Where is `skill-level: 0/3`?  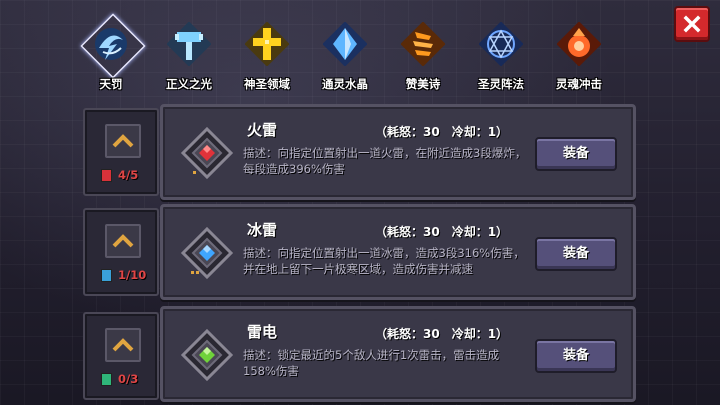 skill-level: 0/3 is located at coordinates (128, 379).